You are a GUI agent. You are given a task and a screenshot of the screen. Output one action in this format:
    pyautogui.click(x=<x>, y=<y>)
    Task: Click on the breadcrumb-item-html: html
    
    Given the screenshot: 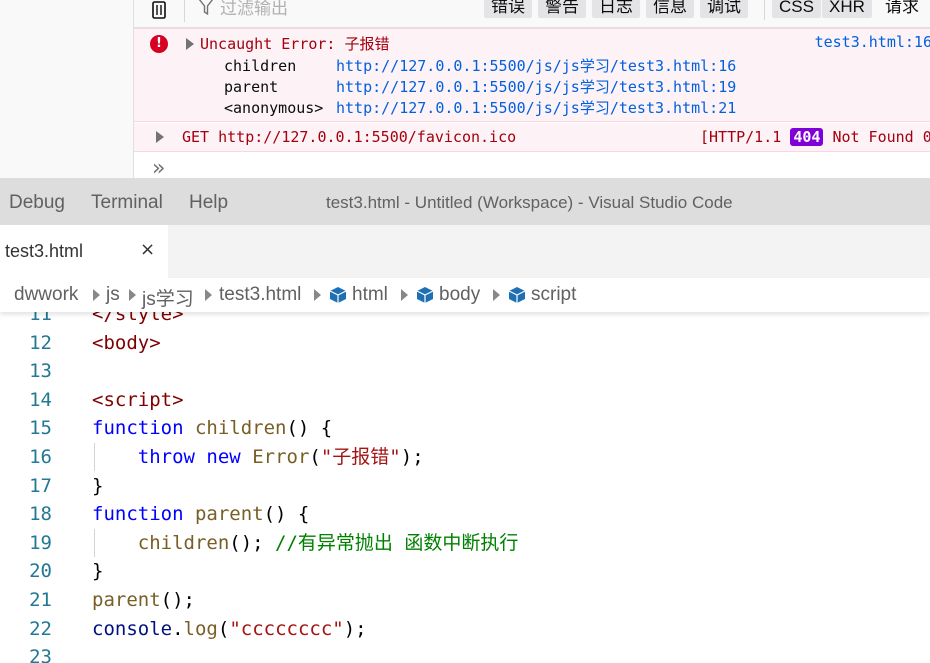 What is the action you would take?
    pyautogui.click(x=370, y=295)
    